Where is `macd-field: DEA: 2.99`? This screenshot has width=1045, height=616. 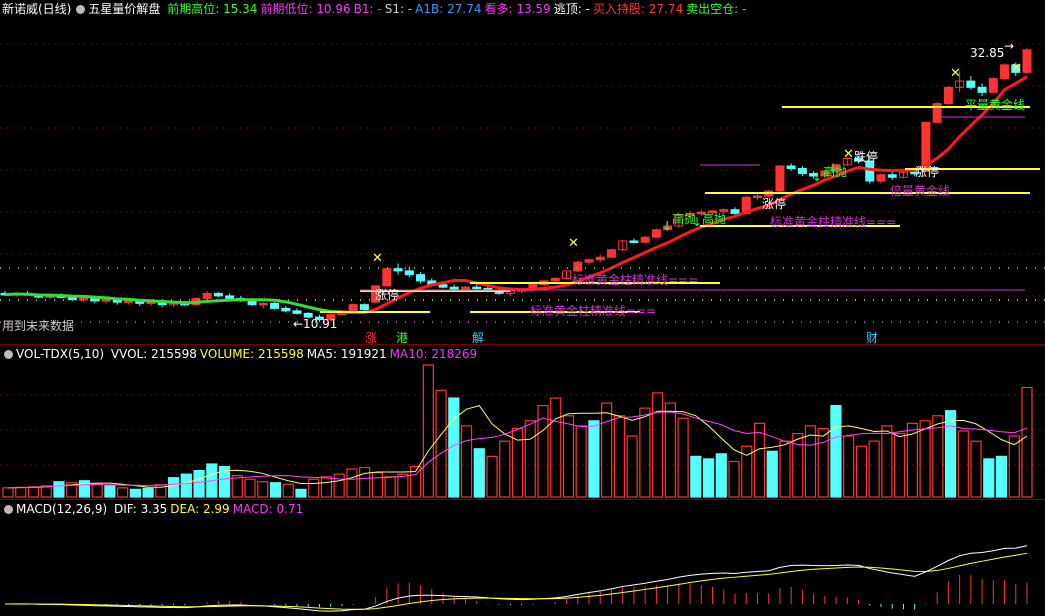 macd-field: DEA: 2.99 is located at coordinates (200, 509).